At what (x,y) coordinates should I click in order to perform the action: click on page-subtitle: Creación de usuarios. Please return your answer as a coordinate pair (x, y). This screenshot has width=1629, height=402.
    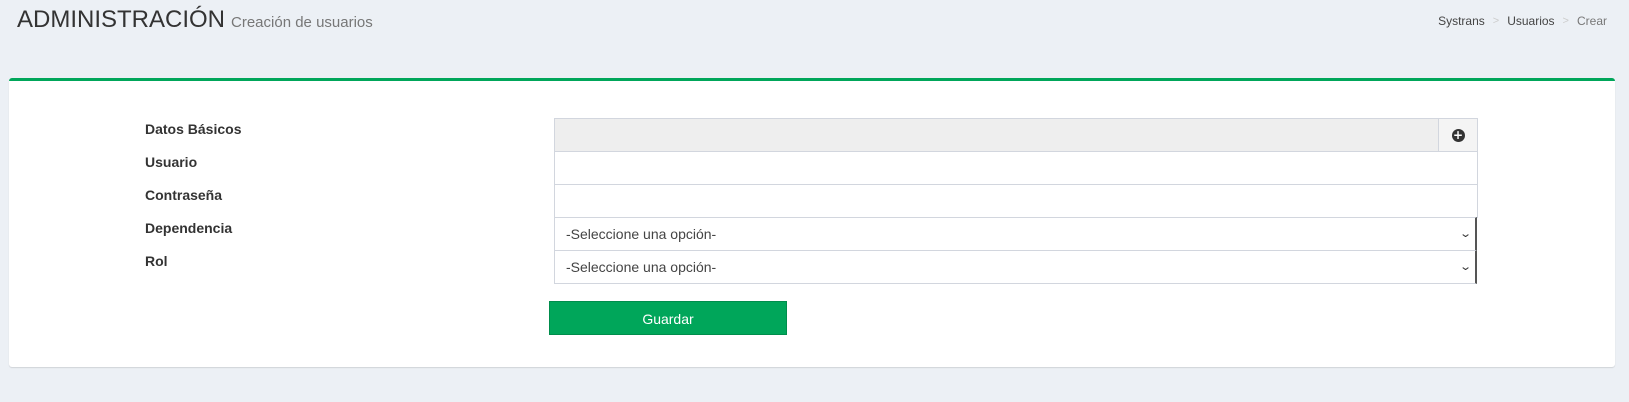
    Looking at the image, I should click on (302, 22).